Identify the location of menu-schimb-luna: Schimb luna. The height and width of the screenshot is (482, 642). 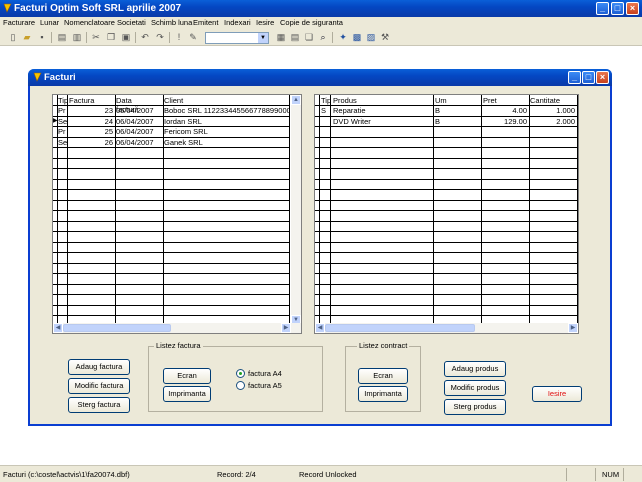
(171, 22).